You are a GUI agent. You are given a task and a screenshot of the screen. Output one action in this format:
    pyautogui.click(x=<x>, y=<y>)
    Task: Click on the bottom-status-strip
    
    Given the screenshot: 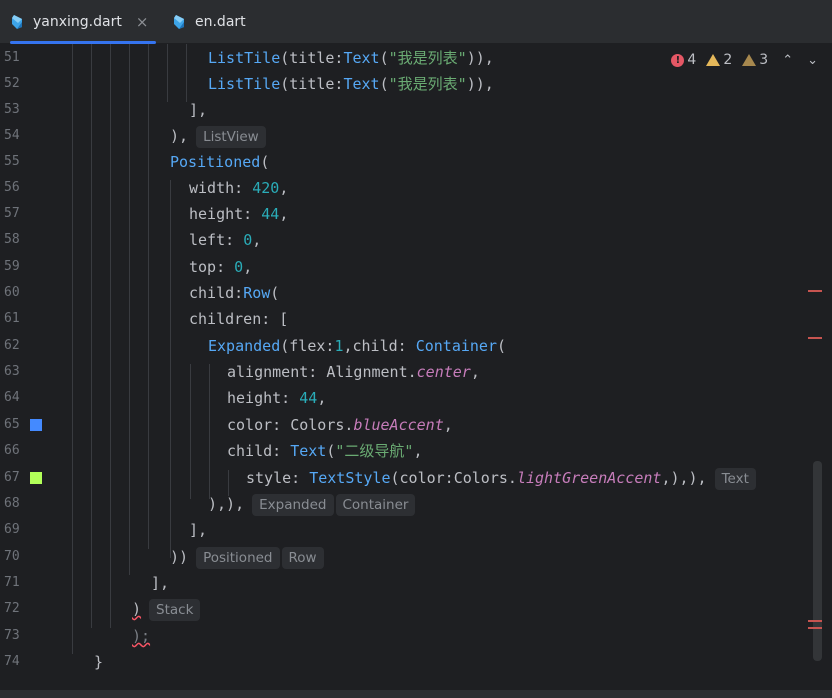 What is the action you would take?
    pyautogui.click(x=416, y=694)
    